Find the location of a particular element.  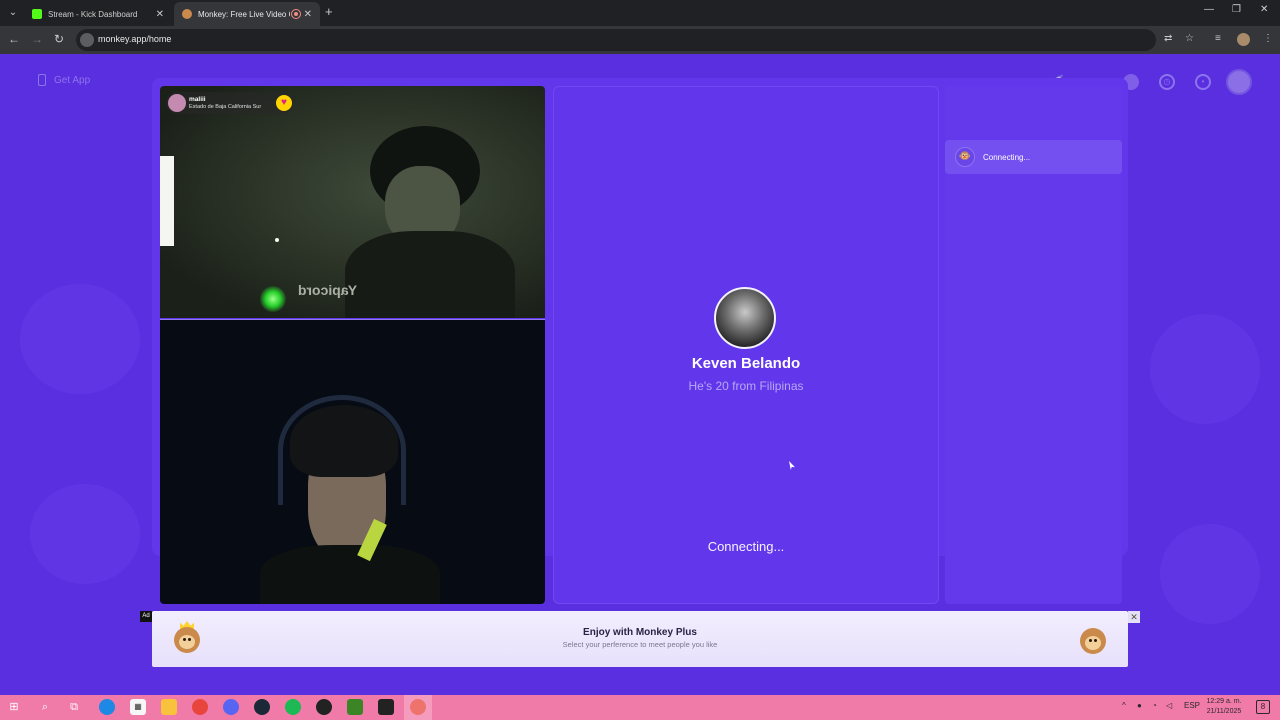

get-app-label: Get App is located at coordinates (72, 80).